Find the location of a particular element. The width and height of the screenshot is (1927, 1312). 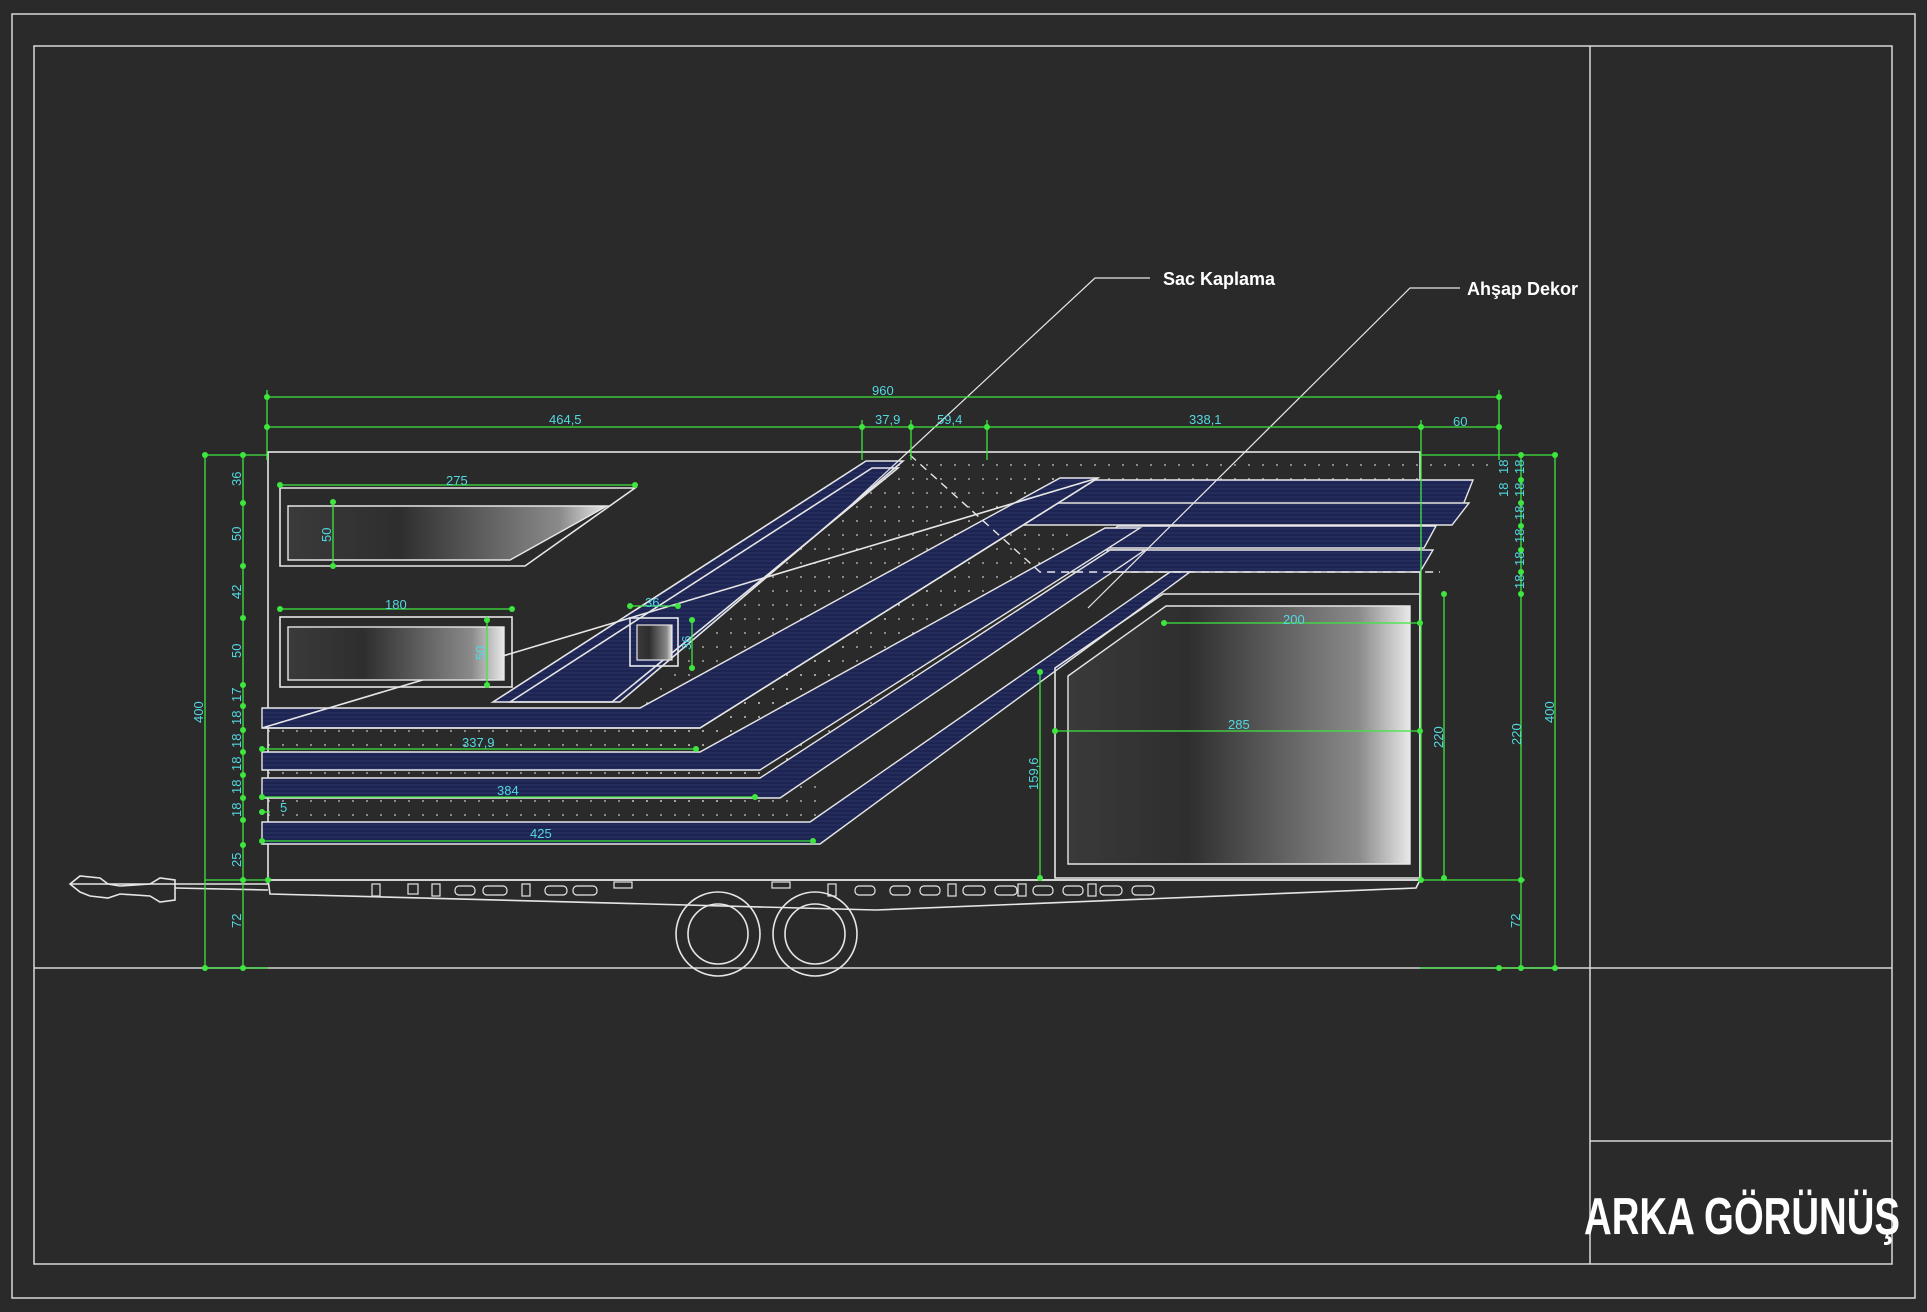

dim-left-stack-0: 36 is located at coordinates (236, 479).